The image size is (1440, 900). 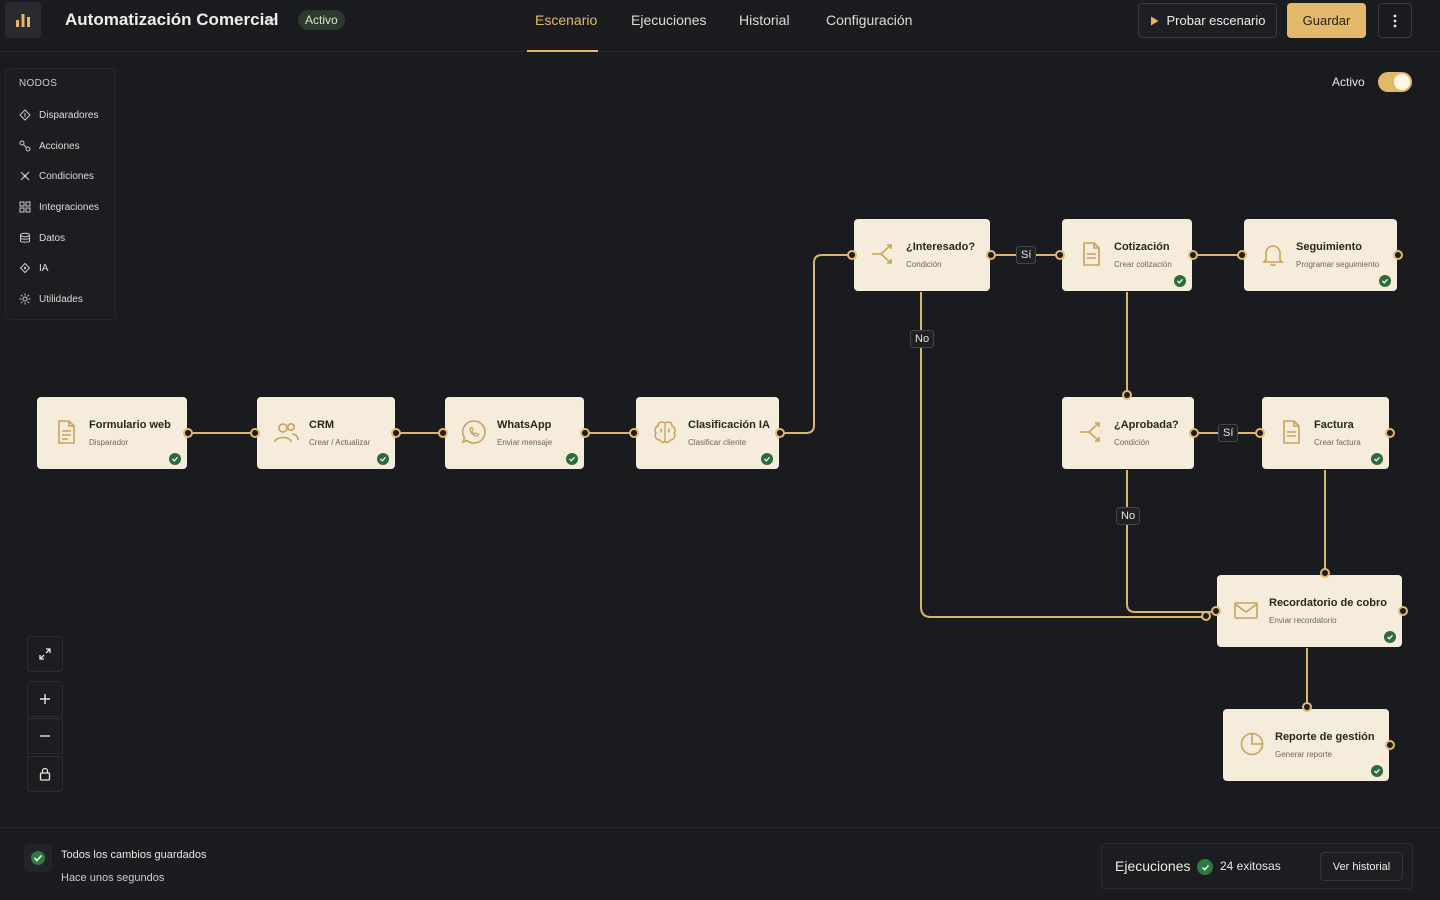 I want to click on node-subtitle: Crear cotización, so click(x=1143, y=264).